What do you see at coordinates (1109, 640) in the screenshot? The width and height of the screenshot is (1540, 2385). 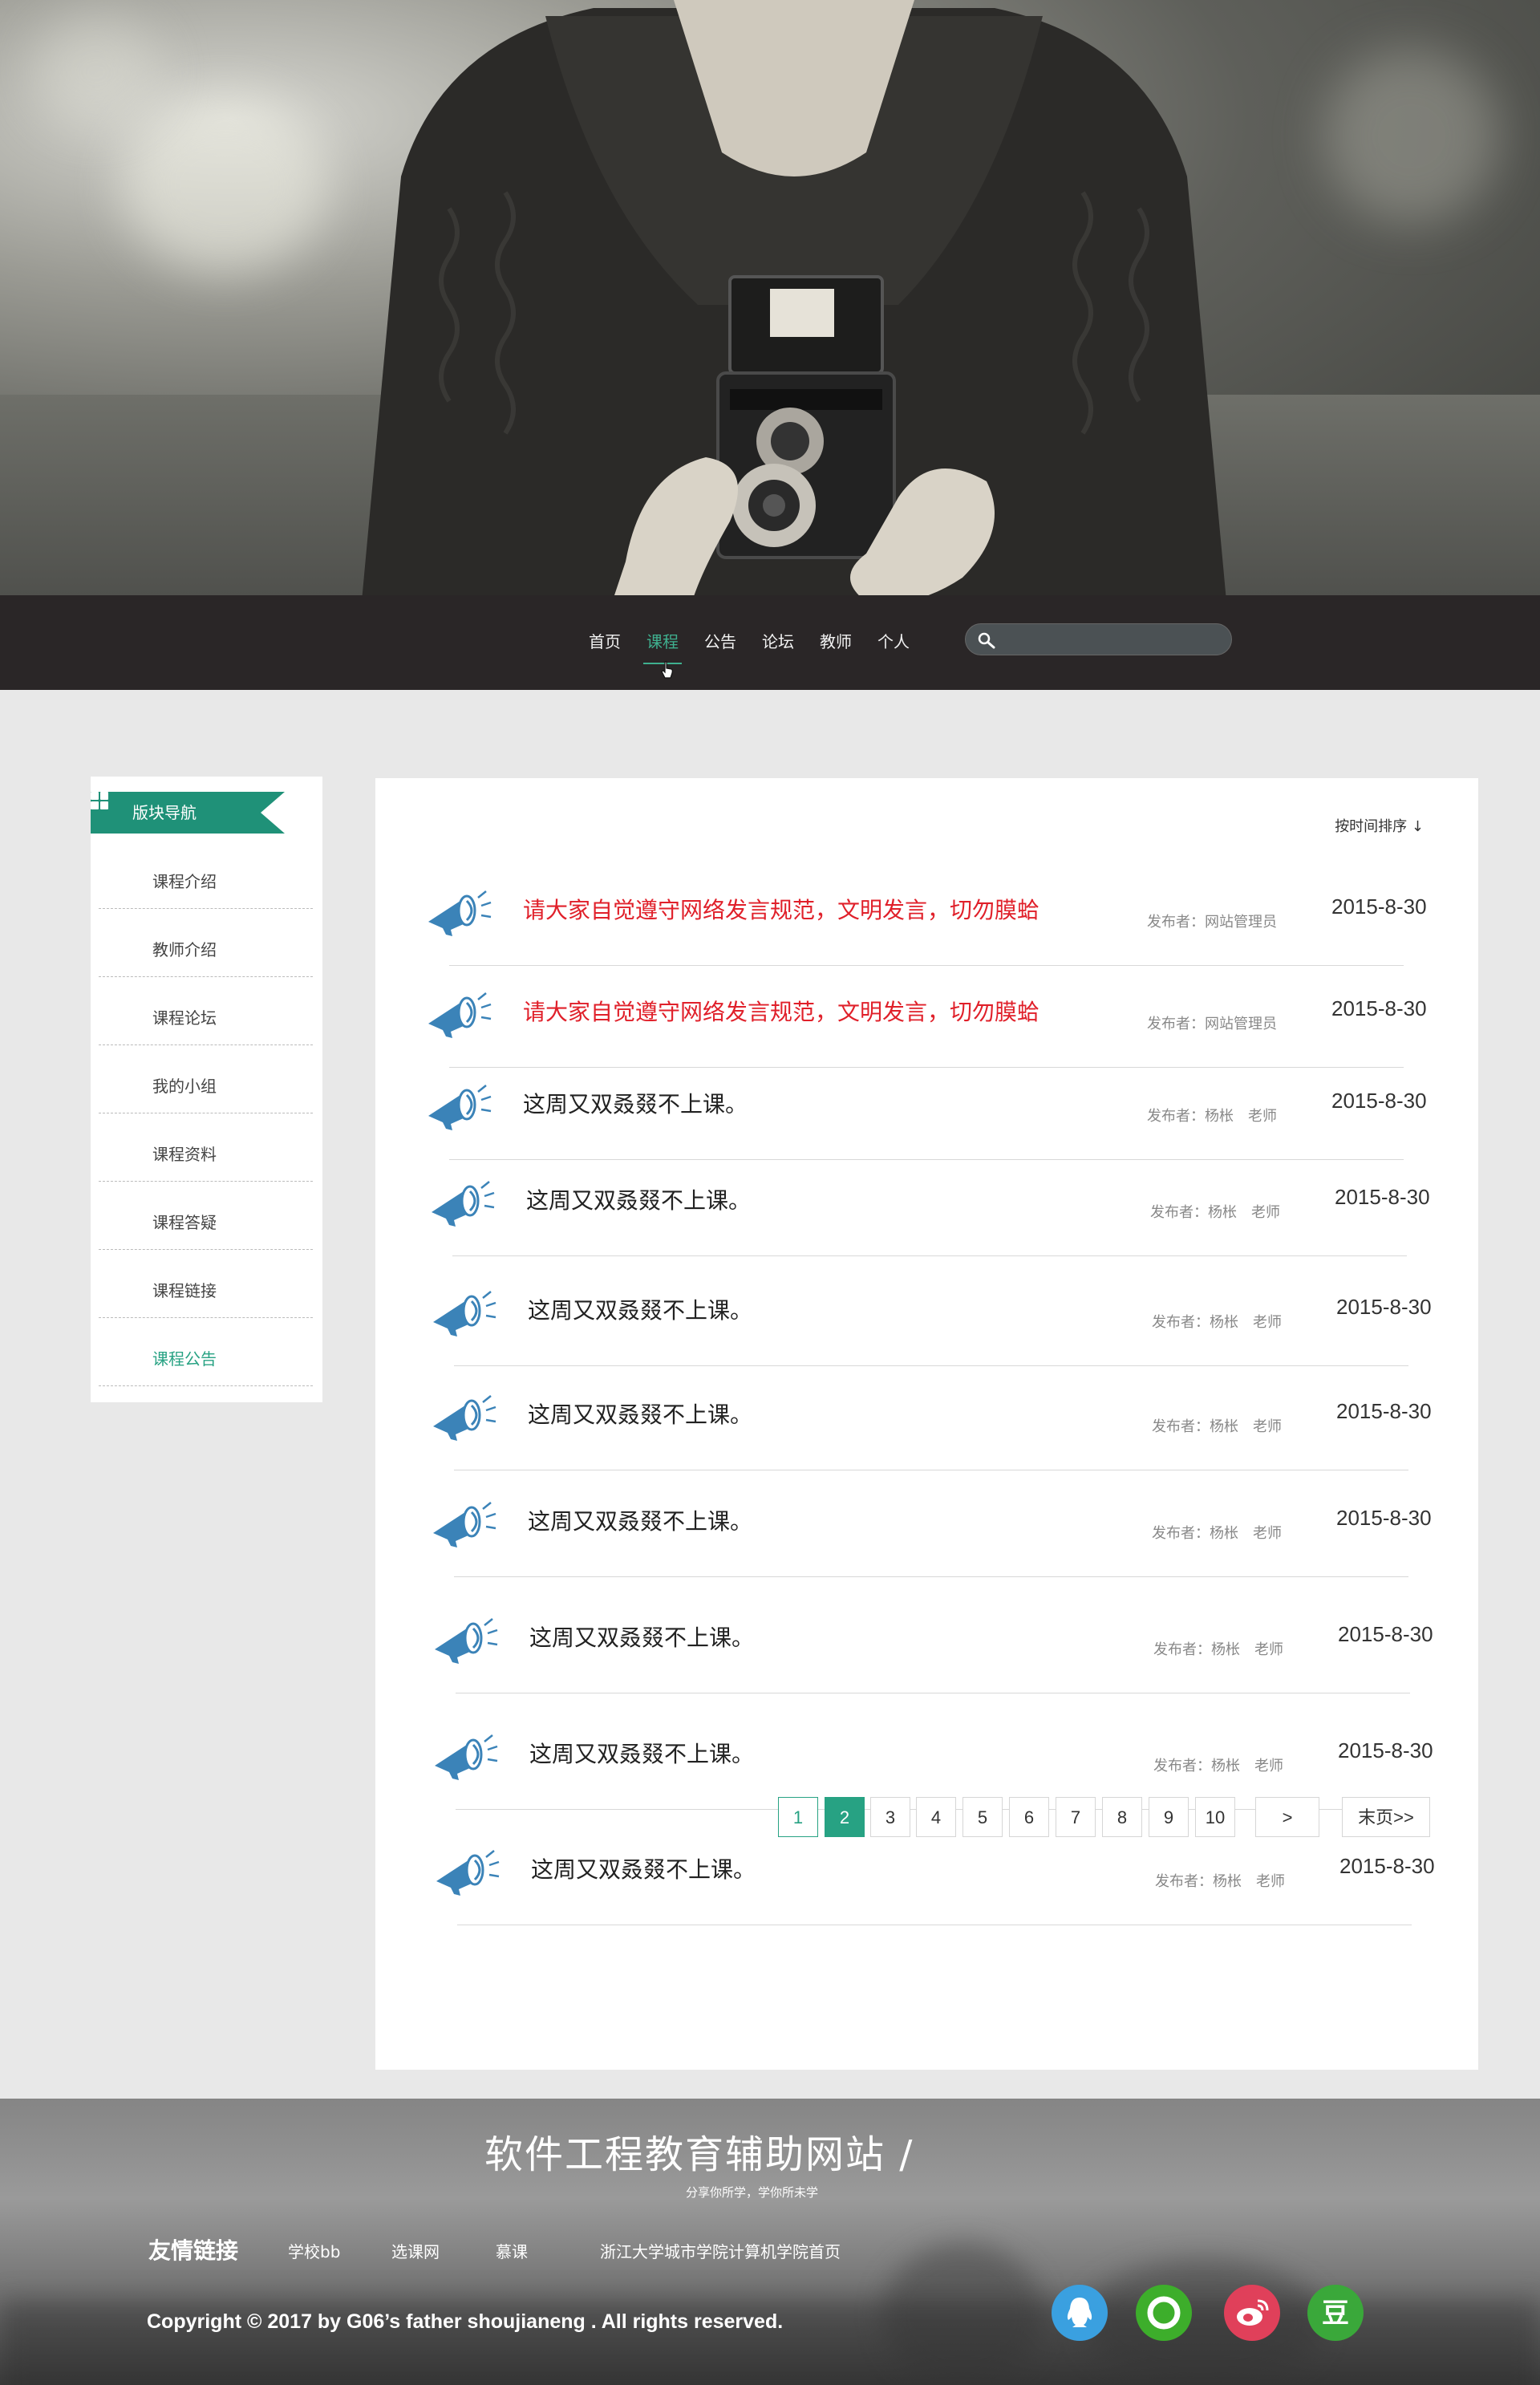 I see `search-input` at bounding box center [1109, 640].